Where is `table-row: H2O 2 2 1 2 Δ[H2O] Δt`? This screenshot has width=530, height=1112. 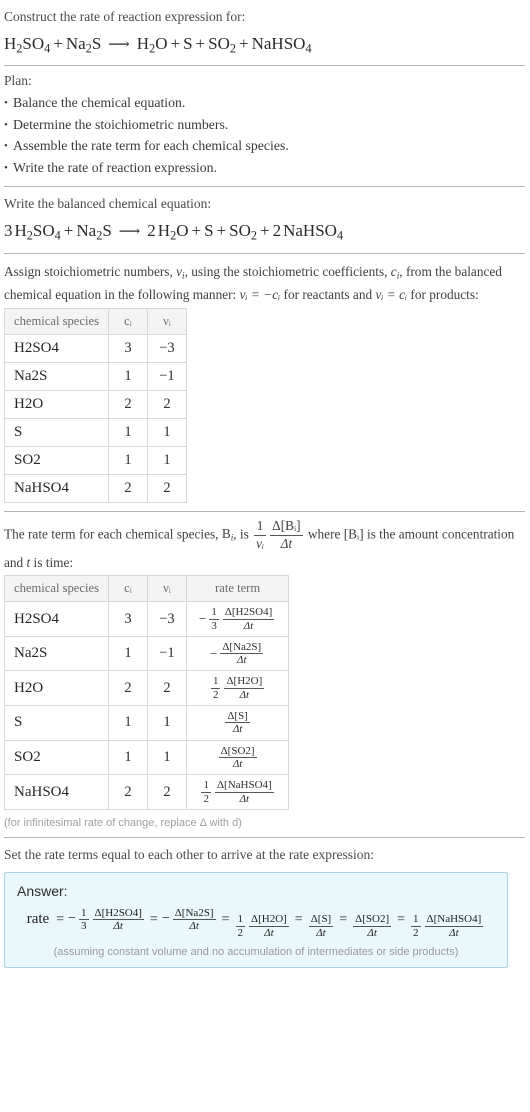 table-row: H2O 2 2 1 2 Δ[H2O] Δt is located at coordinates (147, 688).